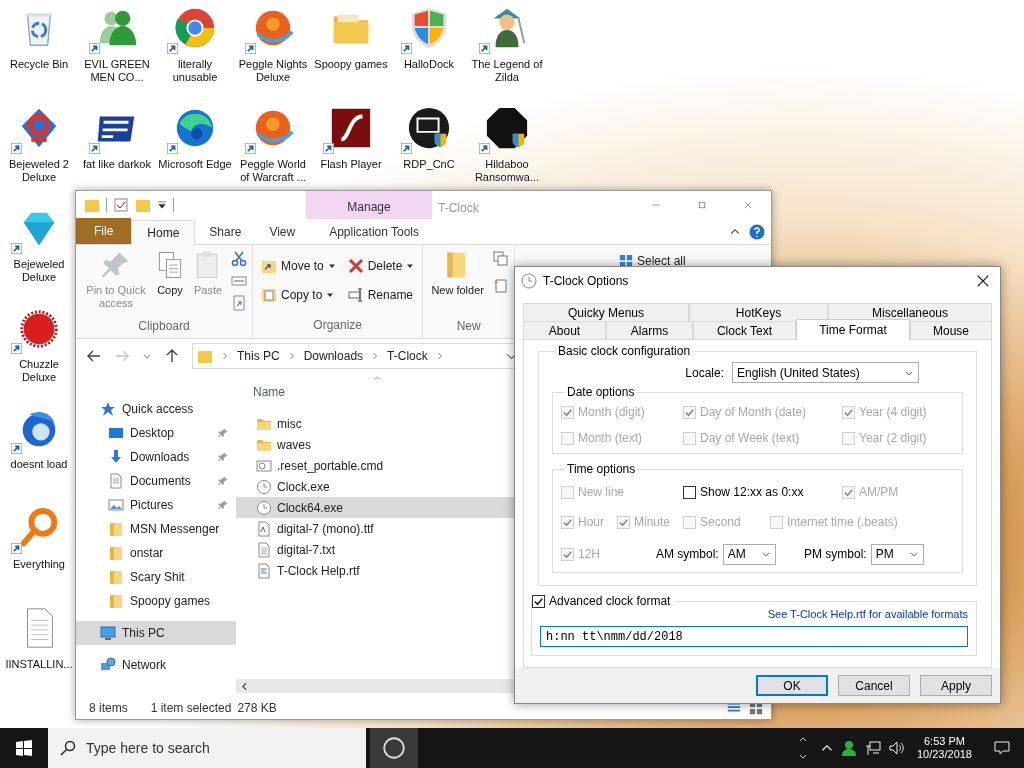 Image resolution: width=1024 pixels, height=768 pixels. What do you see at coordinates (874, 685) in the screenshot?
I see `dialog-button: Cancel` at bounding box center [874, 685].